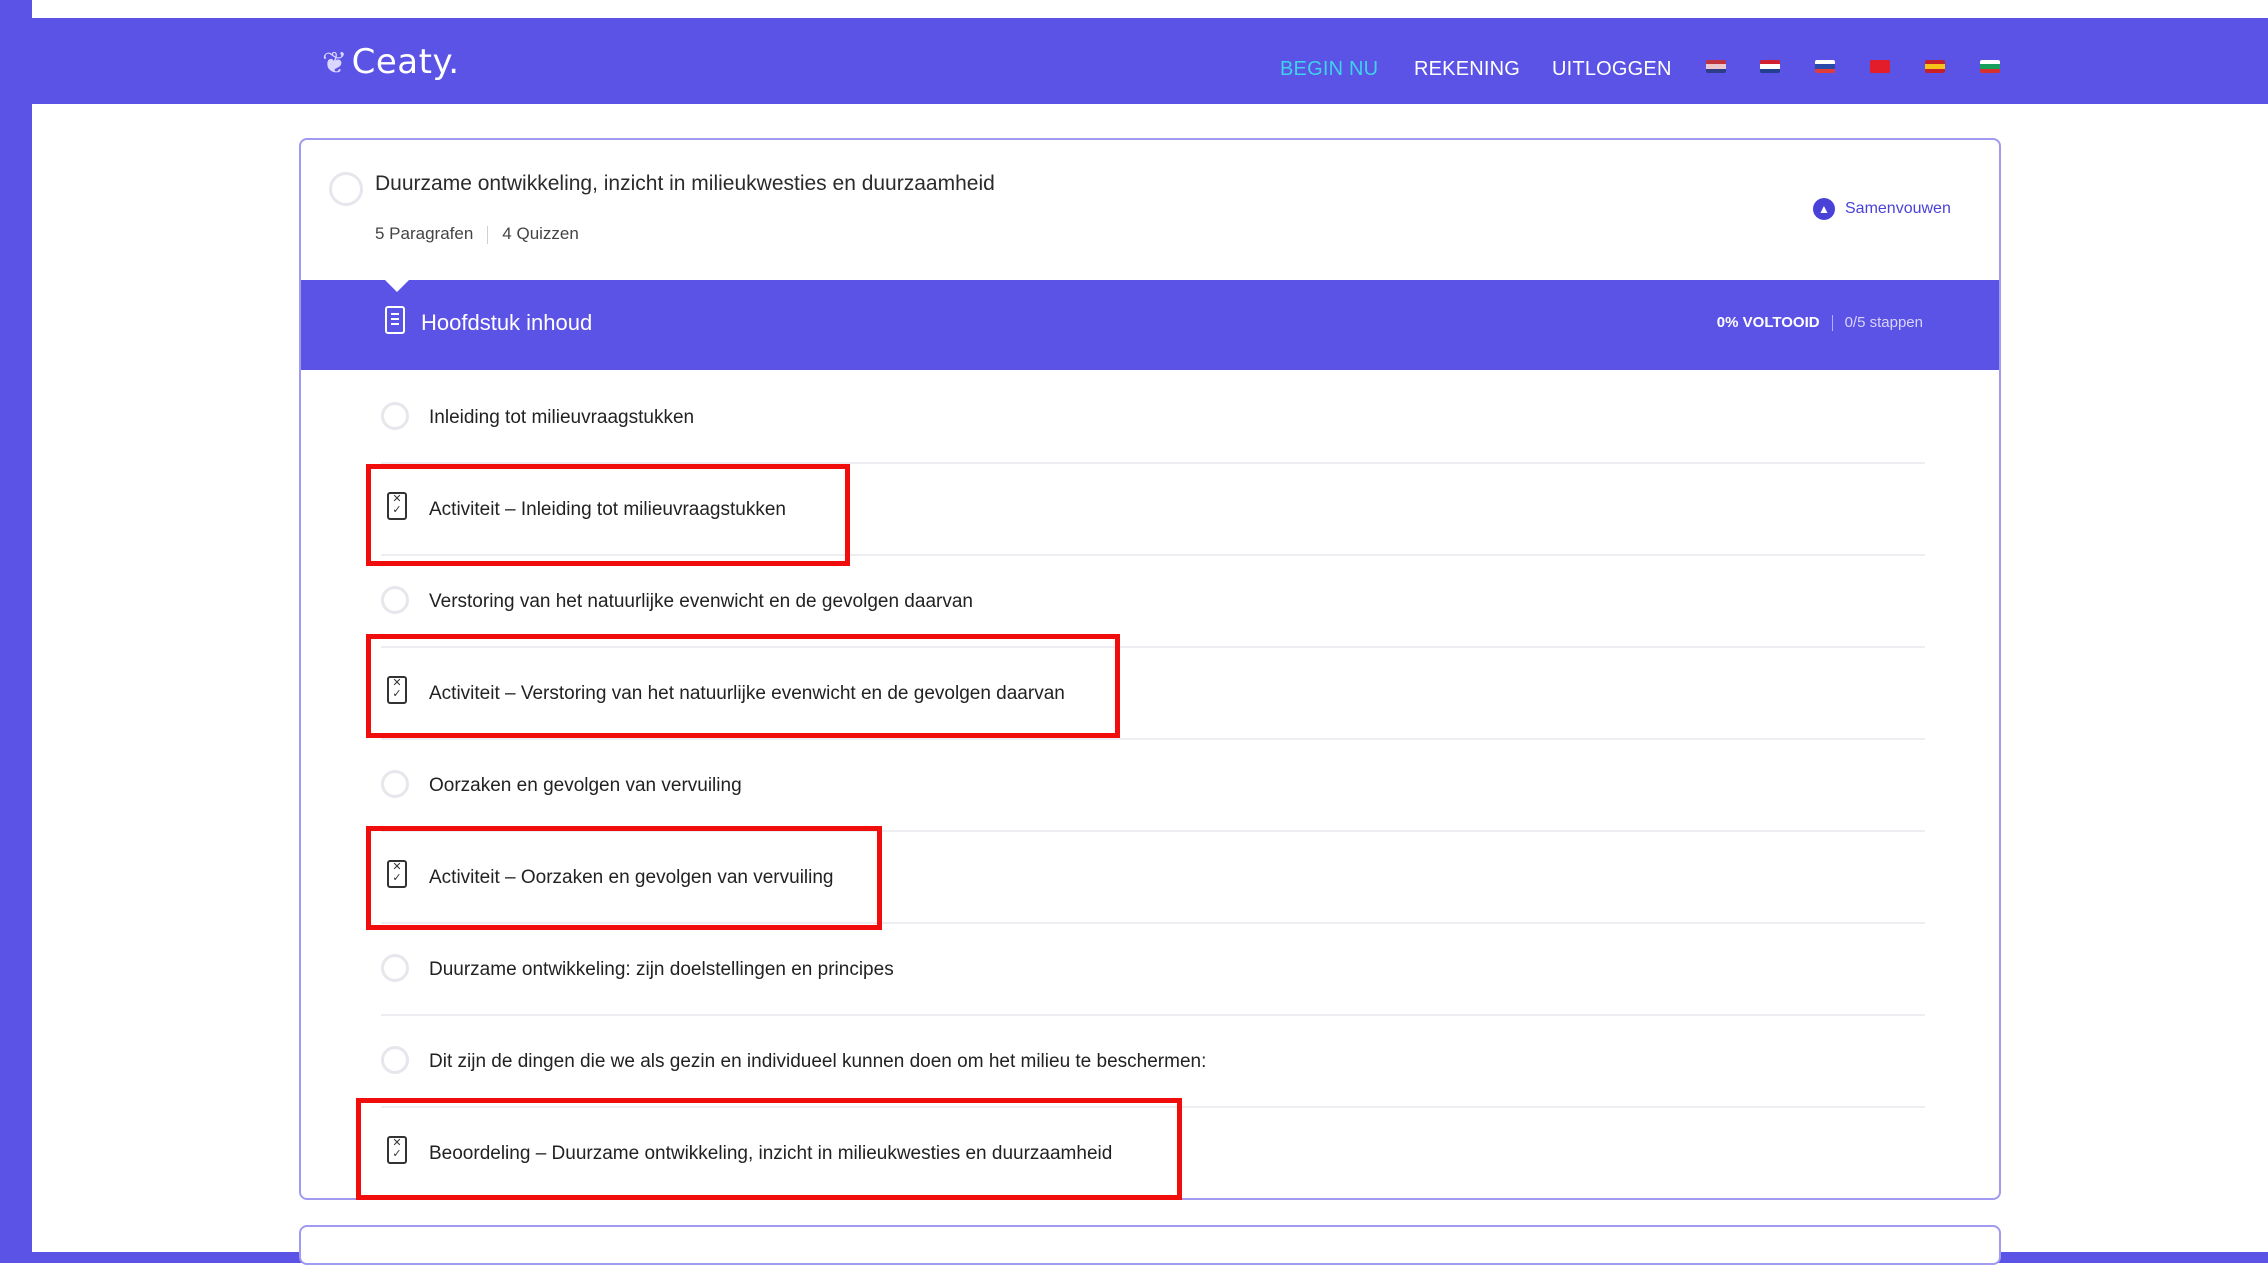 The height and width of the screenshot is (1265, 2268). What do you see at coordinates (1150, 325) in the screenshot?
I see `chapter-content-header: Hoofdstuk inhoud 0% VOLTOOID 0/5 stappen` at bounding box center [1150, 325].